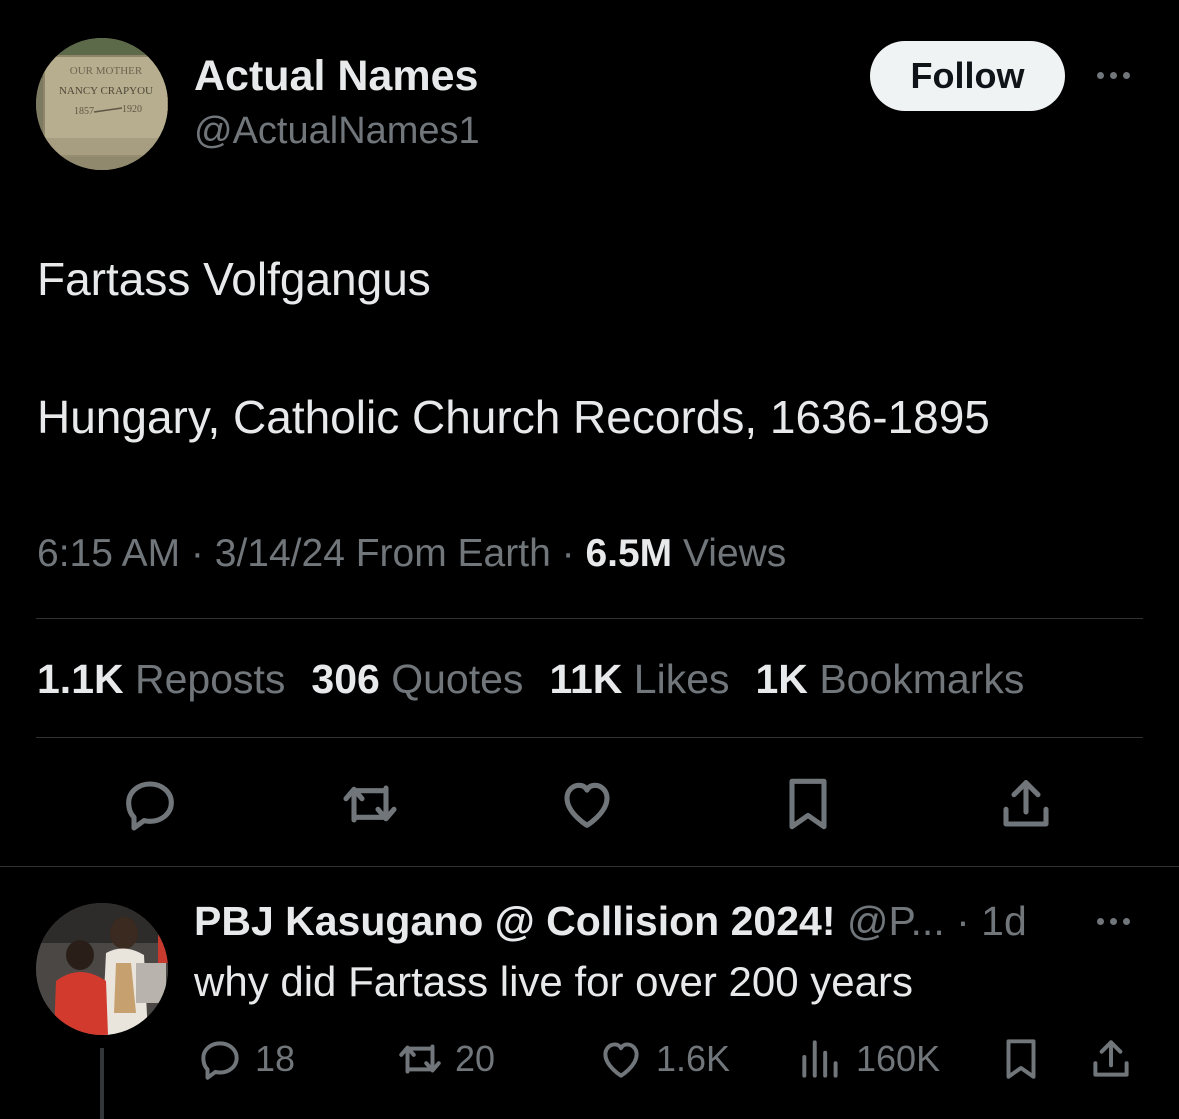 The image size is (1179, 1119). Describe the element at coordinates (898, 1058) in the screenshot. I see `reply-views-count: 160K` at that location.